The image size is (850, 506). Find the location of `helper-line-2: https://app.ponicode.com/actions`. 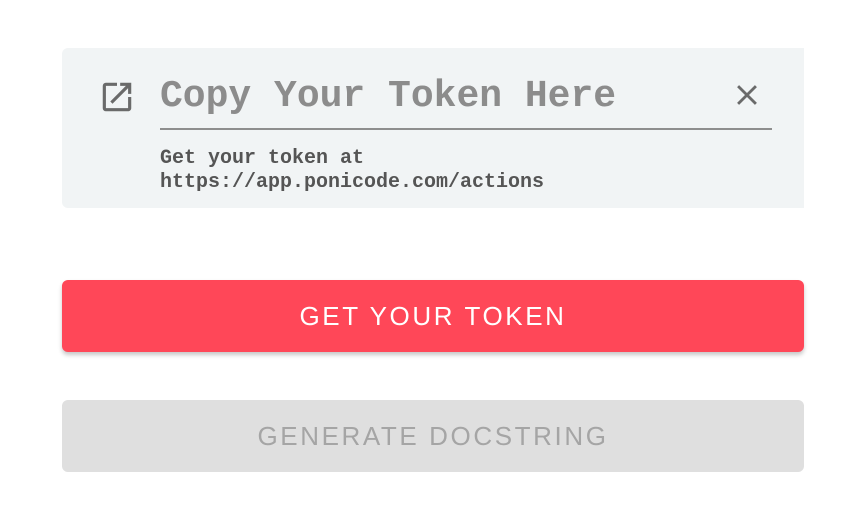

helper-line-2: https://app.ponicode.com/actions is located at coordinates (352, 182).